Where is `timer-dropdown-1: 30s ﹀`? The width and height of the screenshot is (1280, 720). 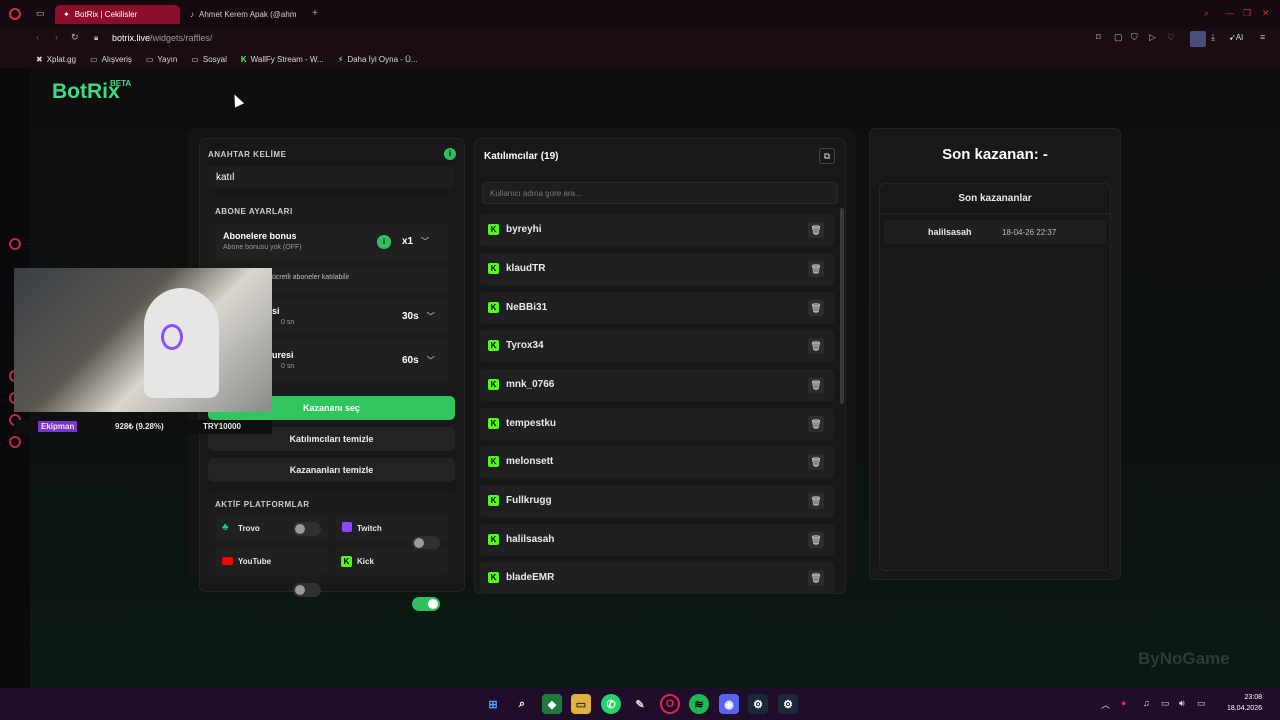 timer-dropdown-1: 30s ﹀ is located at coordinates (418, 316).